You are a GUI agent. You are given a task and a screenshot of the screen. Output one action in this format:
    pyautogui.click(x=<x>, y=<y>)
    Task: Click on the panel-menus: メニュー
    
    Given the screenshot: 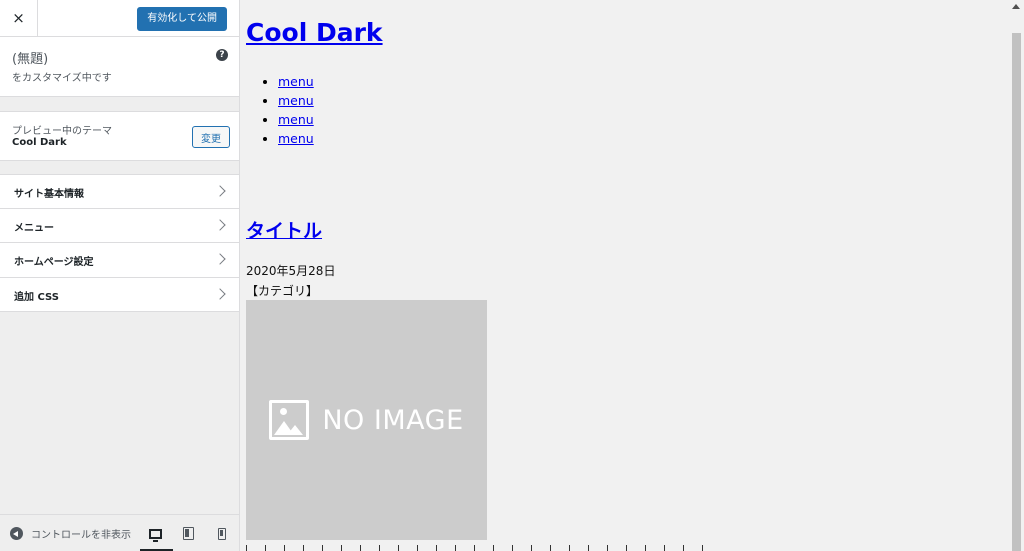 What is the action you would take?
    pyautogui.click(x=119, y=225)
    